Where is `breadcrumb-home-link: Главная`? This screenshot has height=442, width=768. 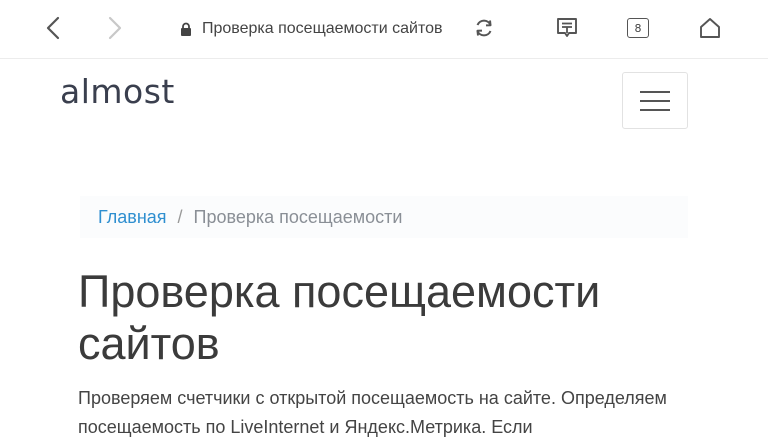
breadcrumb-home-link: Главная is located at coordinates (132, 217).